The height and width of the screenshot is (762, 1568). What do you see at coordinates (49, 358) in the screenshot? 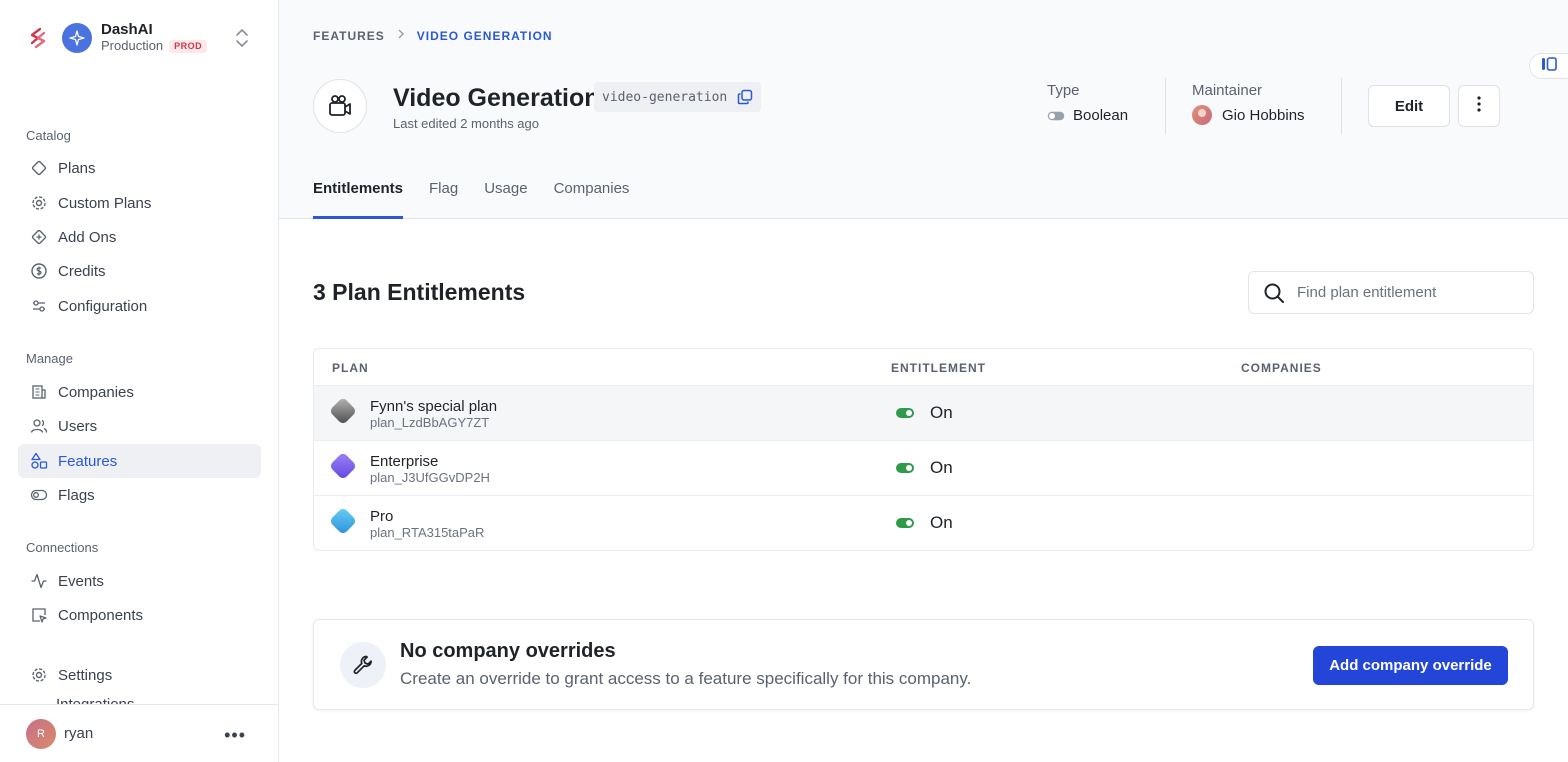
I see `section-label-manage: Manage` at bounding box center [49, 358].